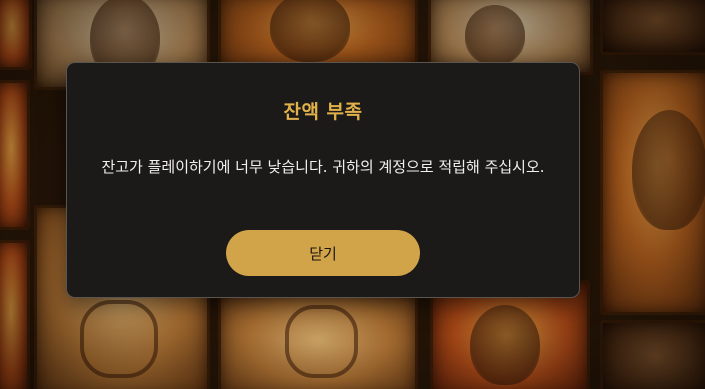  I want to click on dialog-title: 잔액 부족, so click(323, 112).